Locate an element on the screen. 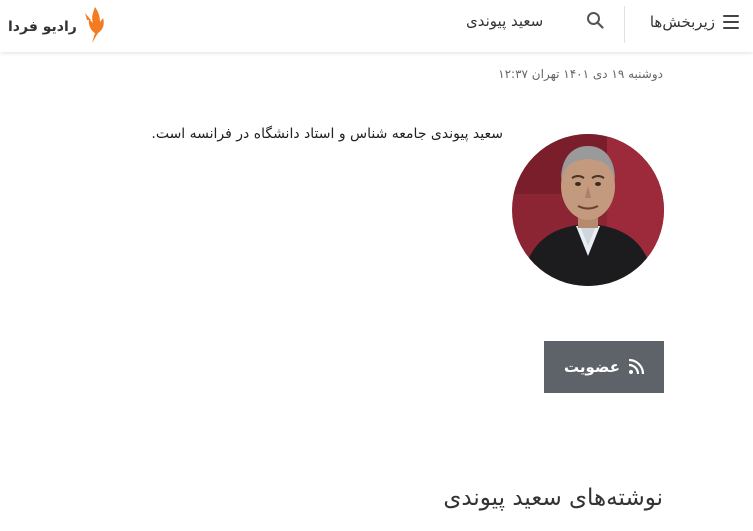 The height and width of the screenshot is (531, 753). logo-text: رادیو فردا is located at coordinates (42, 27).